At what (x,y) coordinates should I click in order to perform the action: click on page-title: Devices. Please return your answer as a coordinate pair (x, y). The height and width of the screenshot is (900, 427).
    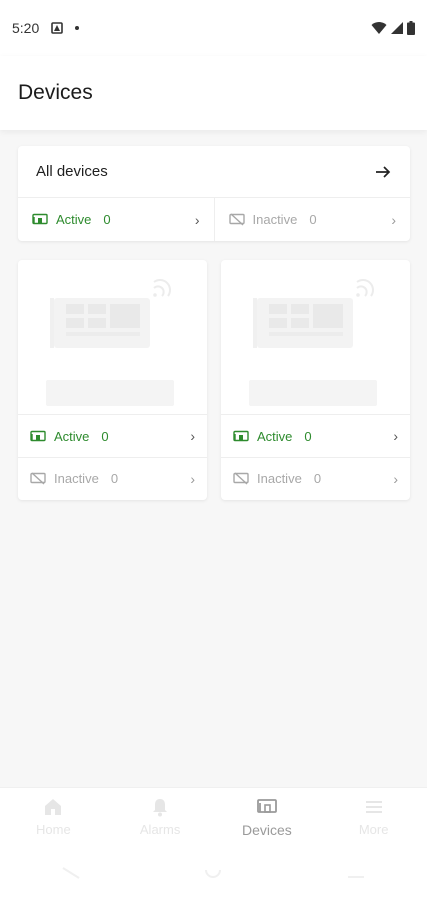
    Looking at the image, I should click on (55, 92).